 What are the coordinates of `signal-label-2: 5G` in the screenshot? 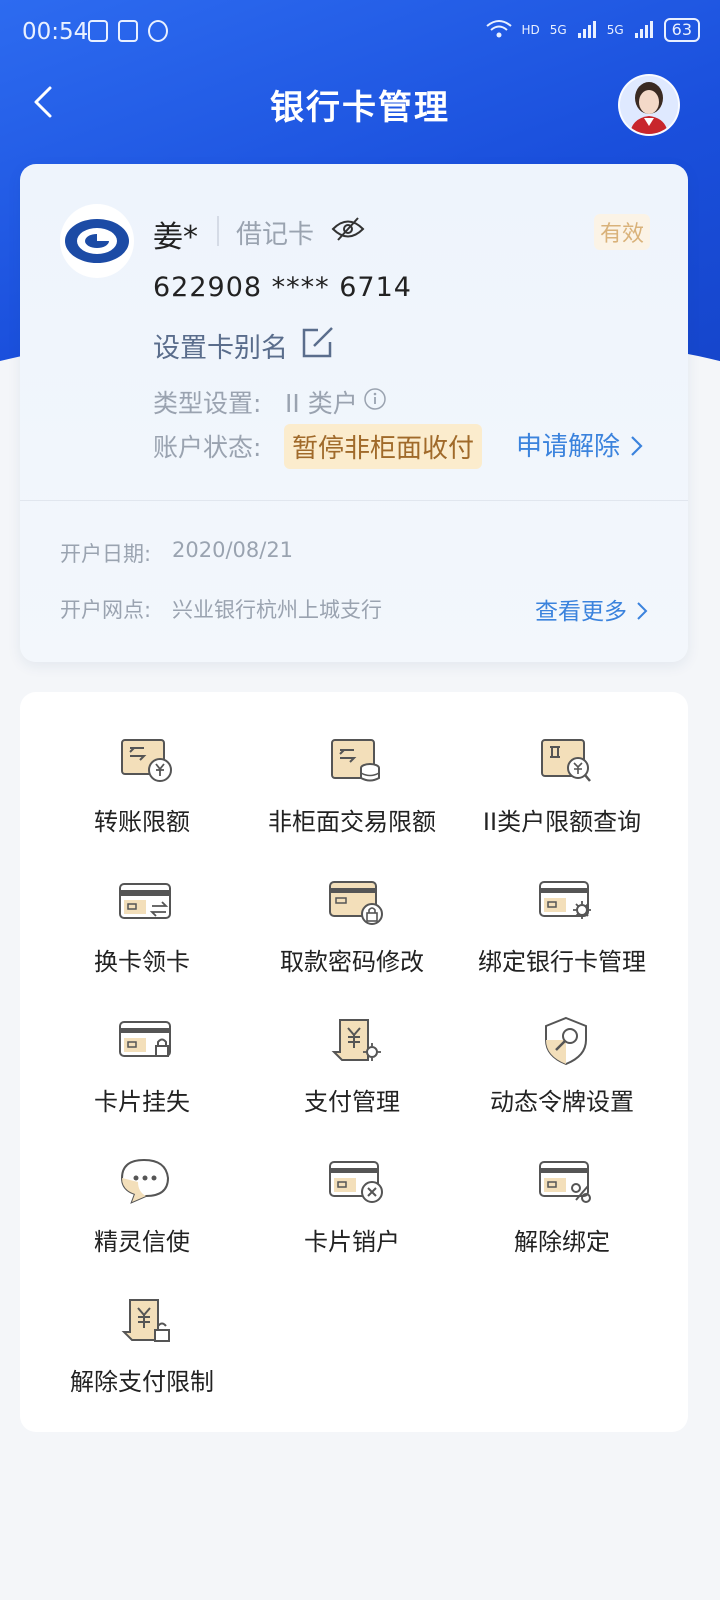 It's located at (615, 30).